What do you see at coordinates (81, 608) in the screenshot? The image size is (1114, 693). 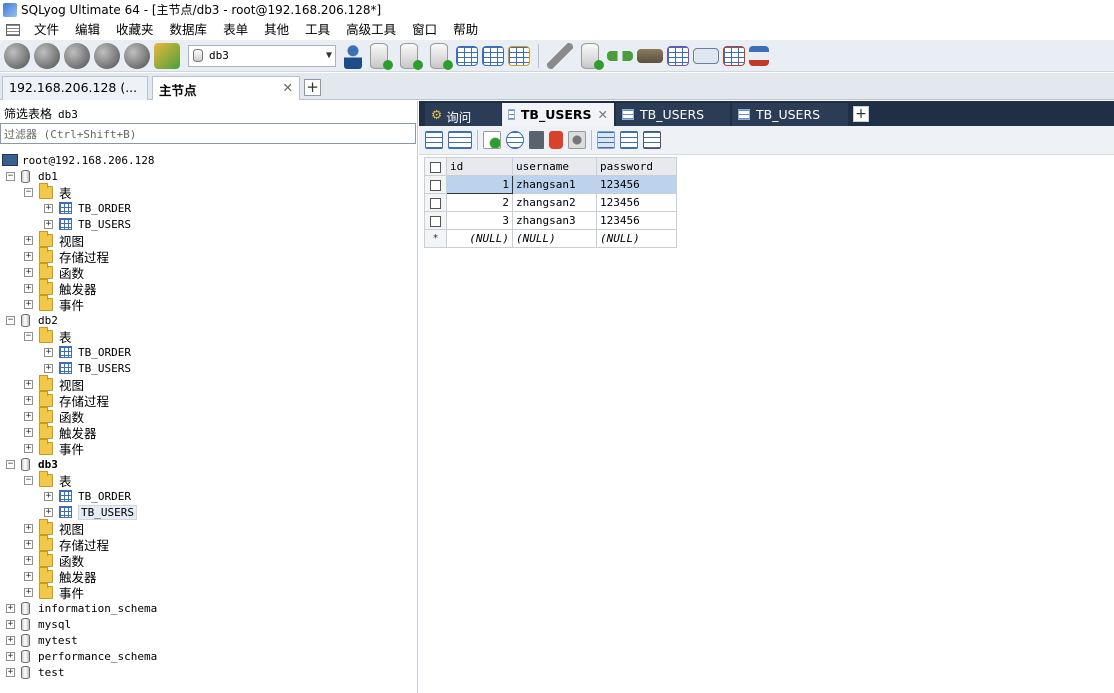 I see `tree-db-item: + information_schema` at bounding box center [81, 608].